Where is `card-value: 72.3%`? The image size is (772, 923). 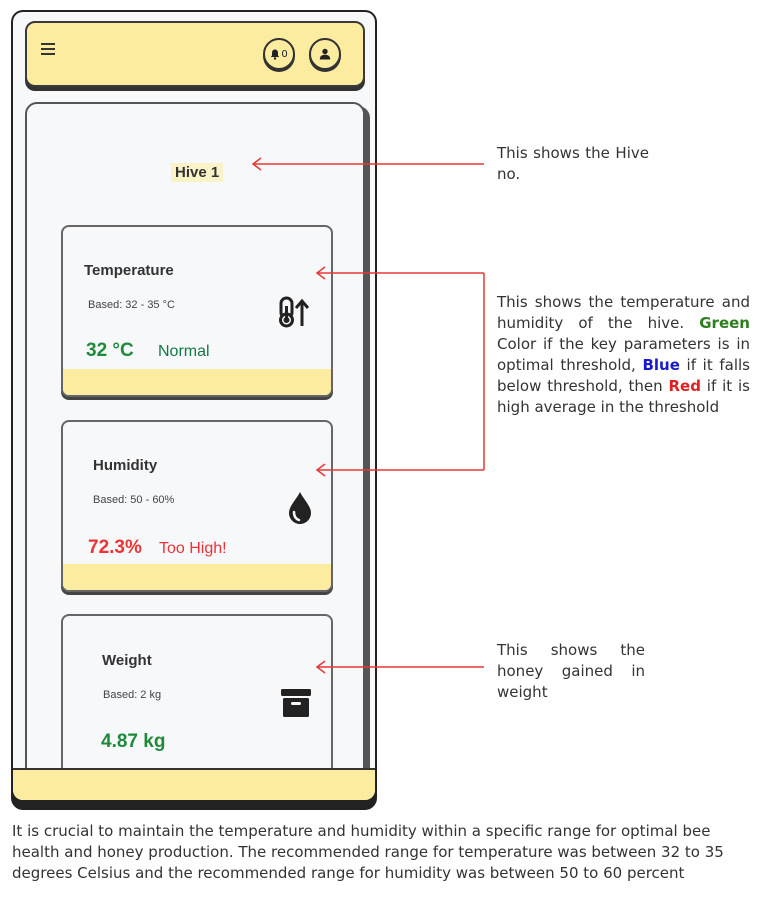 card-value: 72.3% is located at coordinates (115, 547).